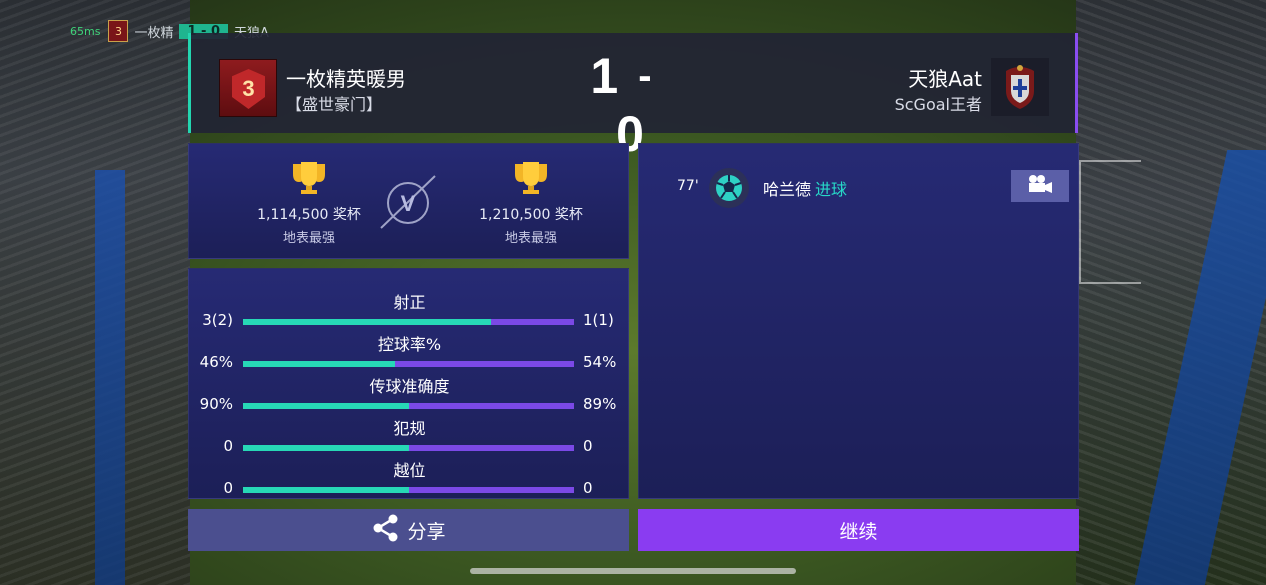 The width and height of the screenshot is (1266, 585). What do you see at coordinates (605, 76) in the screenshot?
I see `score-home: 1` at bounding box center [605, 76].